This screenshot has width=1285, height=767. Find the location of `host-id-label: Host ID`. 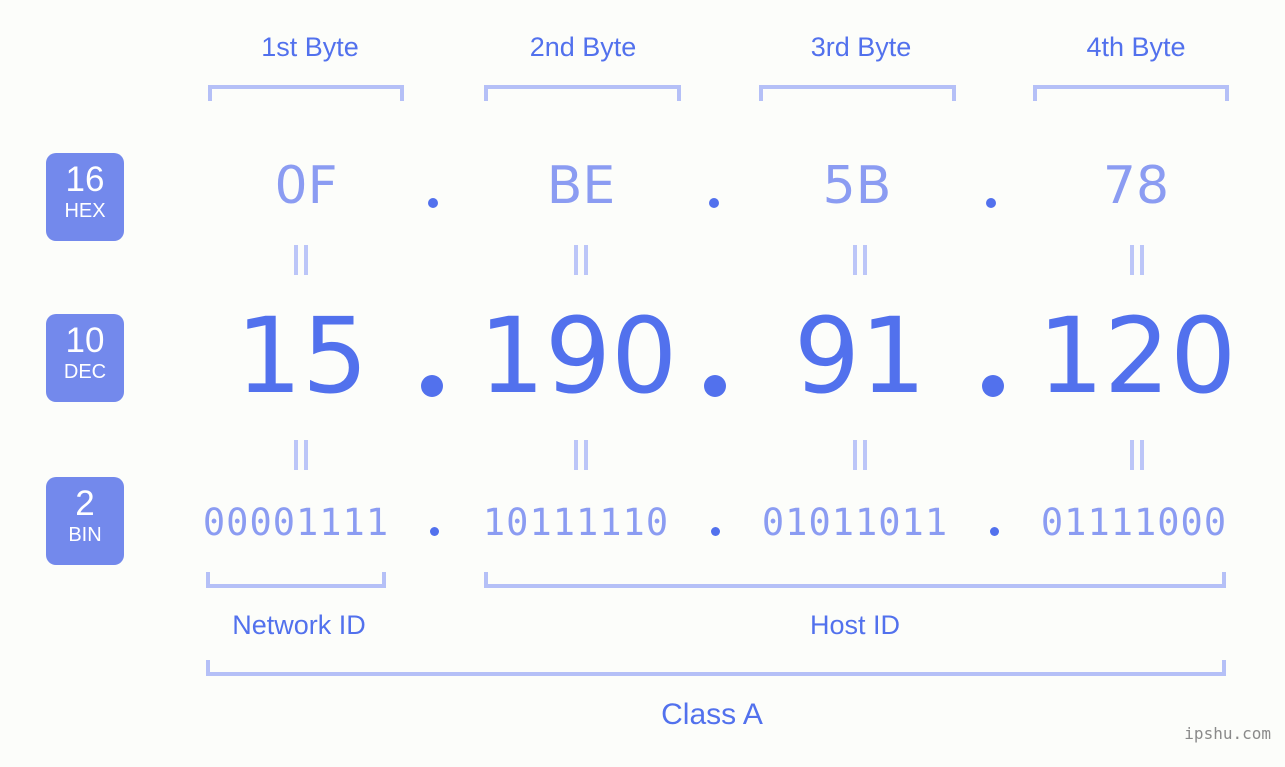

host-id-label: Host ID is located at coordinates (855, 625).